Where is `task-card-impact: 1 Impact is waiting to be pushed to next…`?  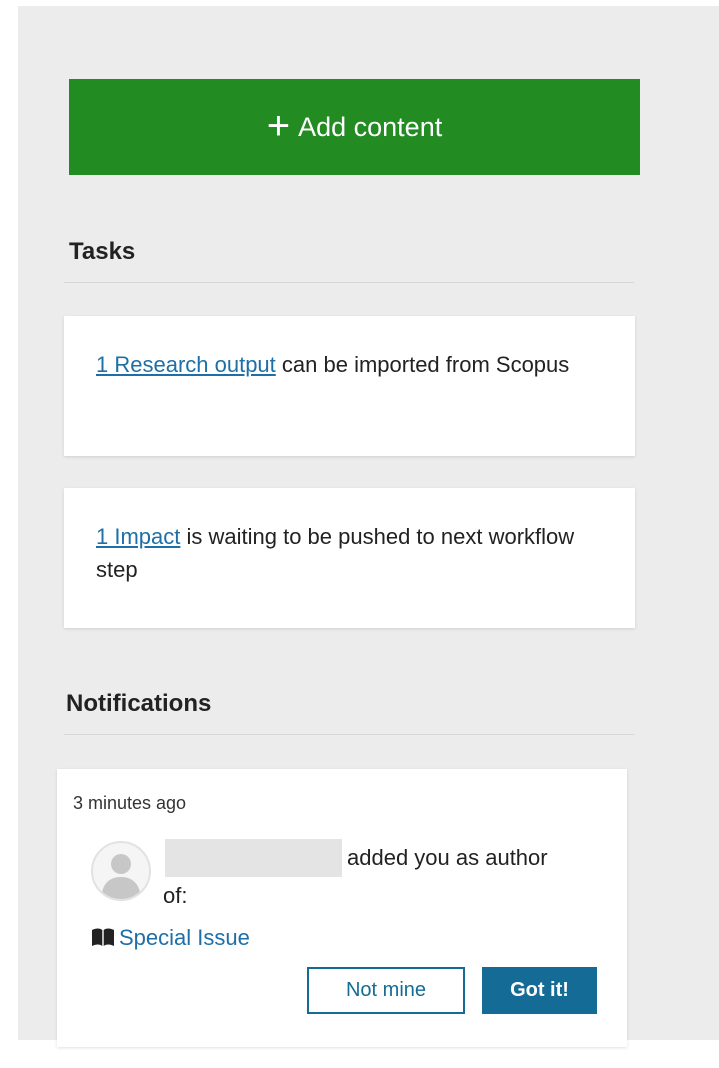
task-card-impact: 1 Impact is waiting to be pushed to next… is located at coordinates (349, 558).